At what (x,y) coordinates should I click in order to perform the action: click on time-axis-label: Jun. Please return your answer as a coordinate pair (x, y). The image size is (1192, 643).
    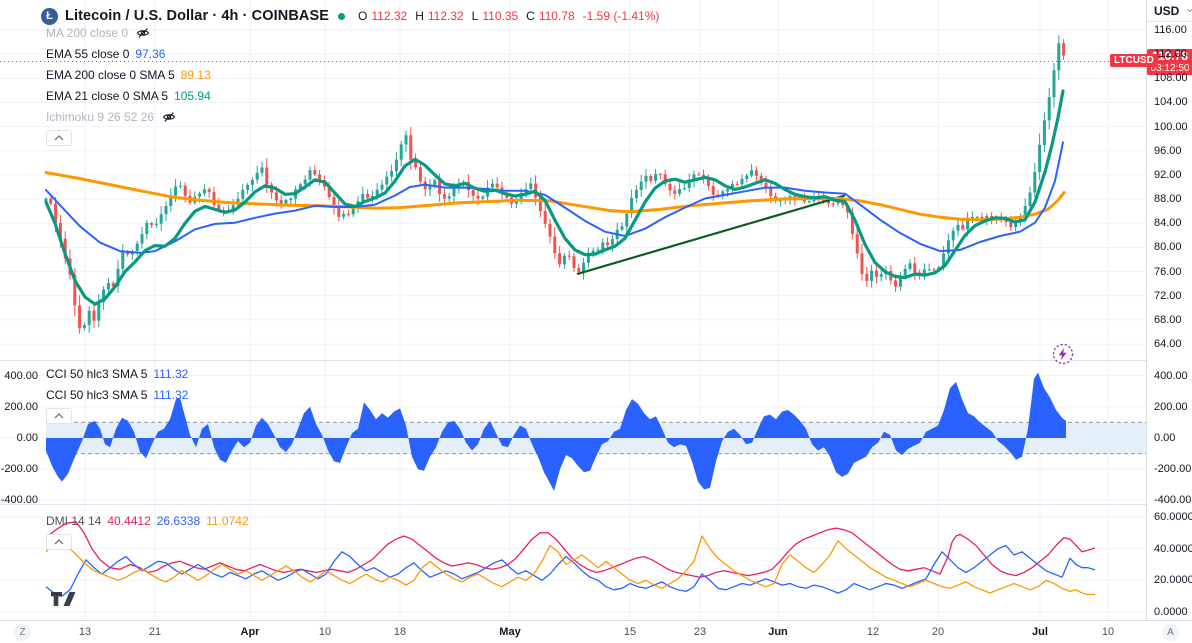
    Looking at the image, I should click on (778, 632).